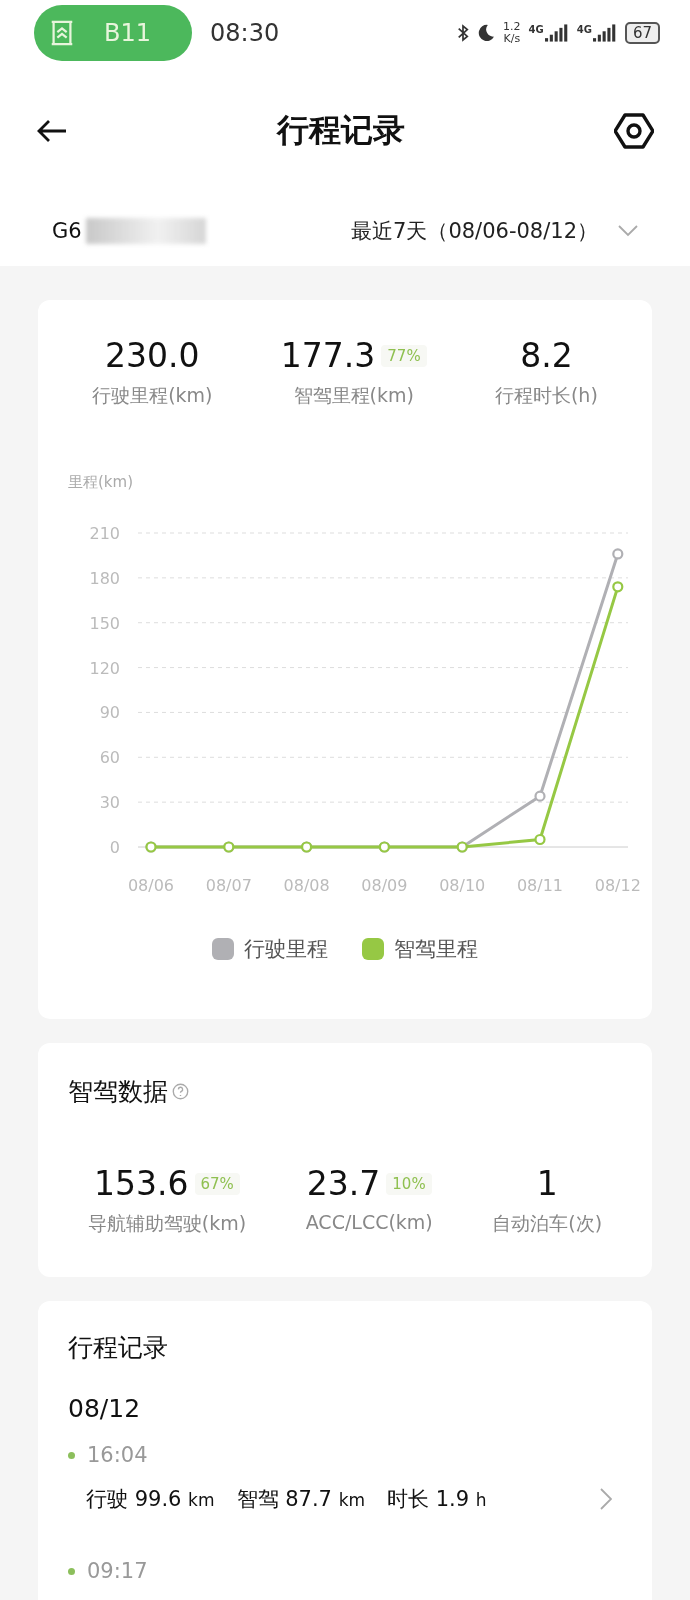 The image size is (690, 1600). Describe the element at coordinates (286, 949) in the screenshot. I see `legend-label: 行驶里程` at that location.